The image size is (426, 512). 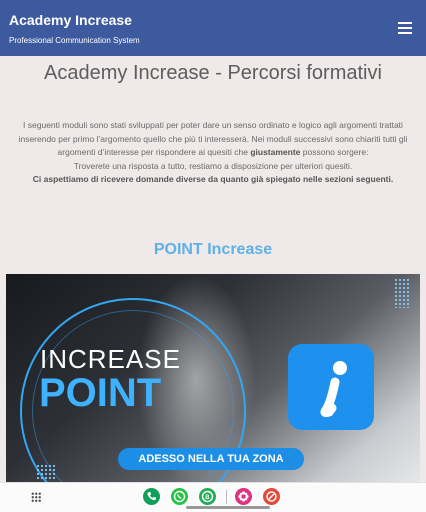 What do you see at coordinates (211, 459) in the screenshot?
I see `banner-cta: ADESSO NELLA TUA ZONA` at bounding box center [211, 459].